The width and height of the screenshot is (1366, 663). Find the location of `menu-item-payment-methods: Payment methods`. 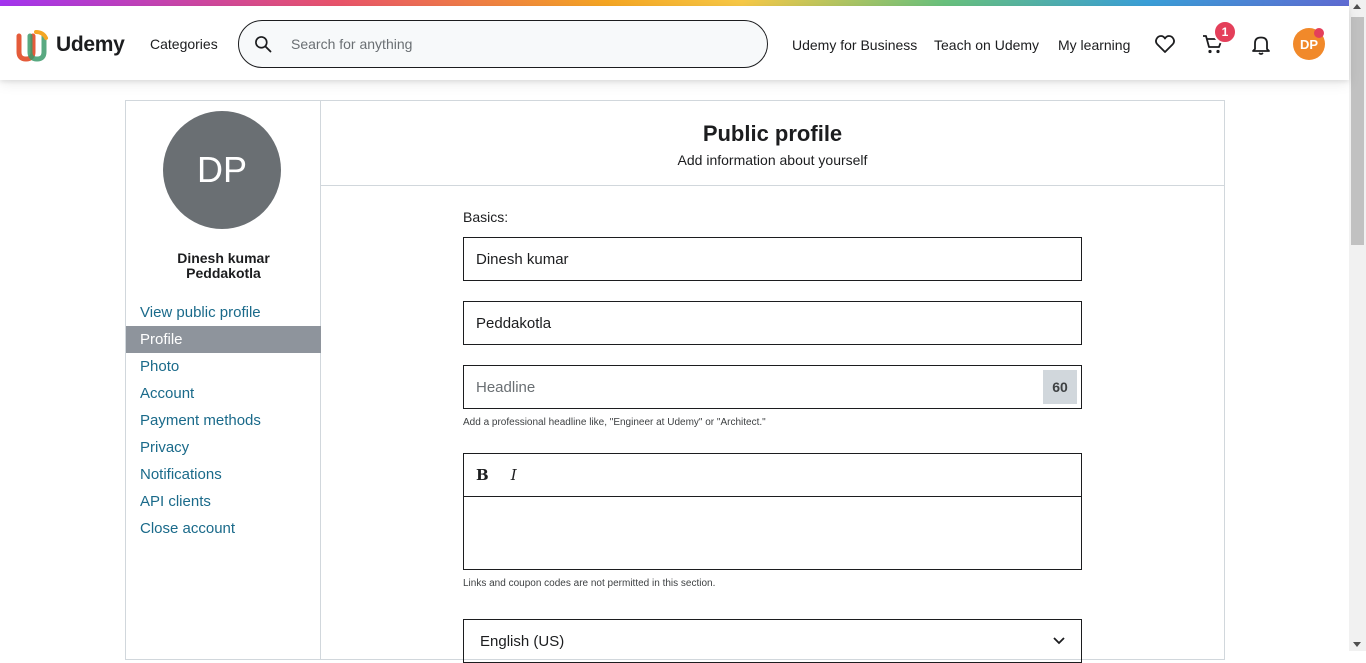

menu-item-payment-methods: Payment methods is located at coordinates (223, 420).